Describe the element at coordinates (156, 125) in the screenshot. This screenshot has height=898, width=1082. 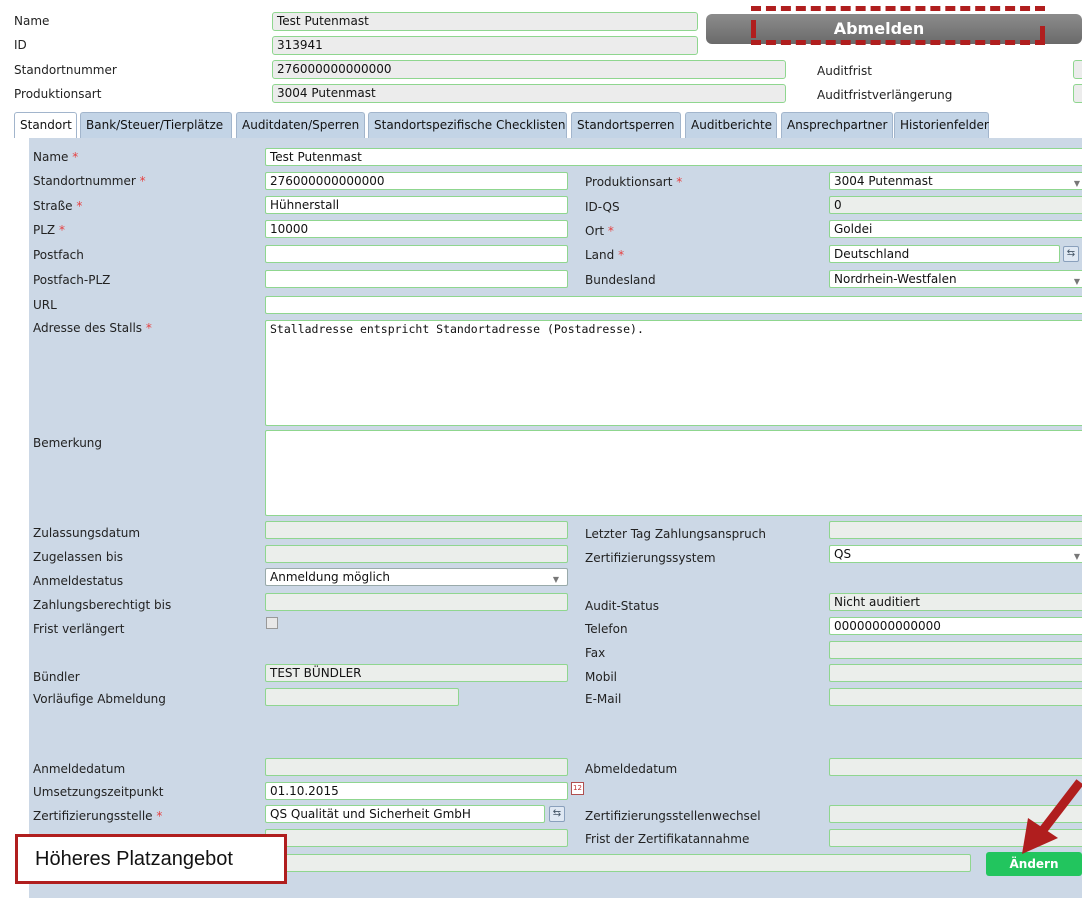
I see `tab-bank-steuer-tierplaetze: Bank/Steuer/Tierplätze` at that location.